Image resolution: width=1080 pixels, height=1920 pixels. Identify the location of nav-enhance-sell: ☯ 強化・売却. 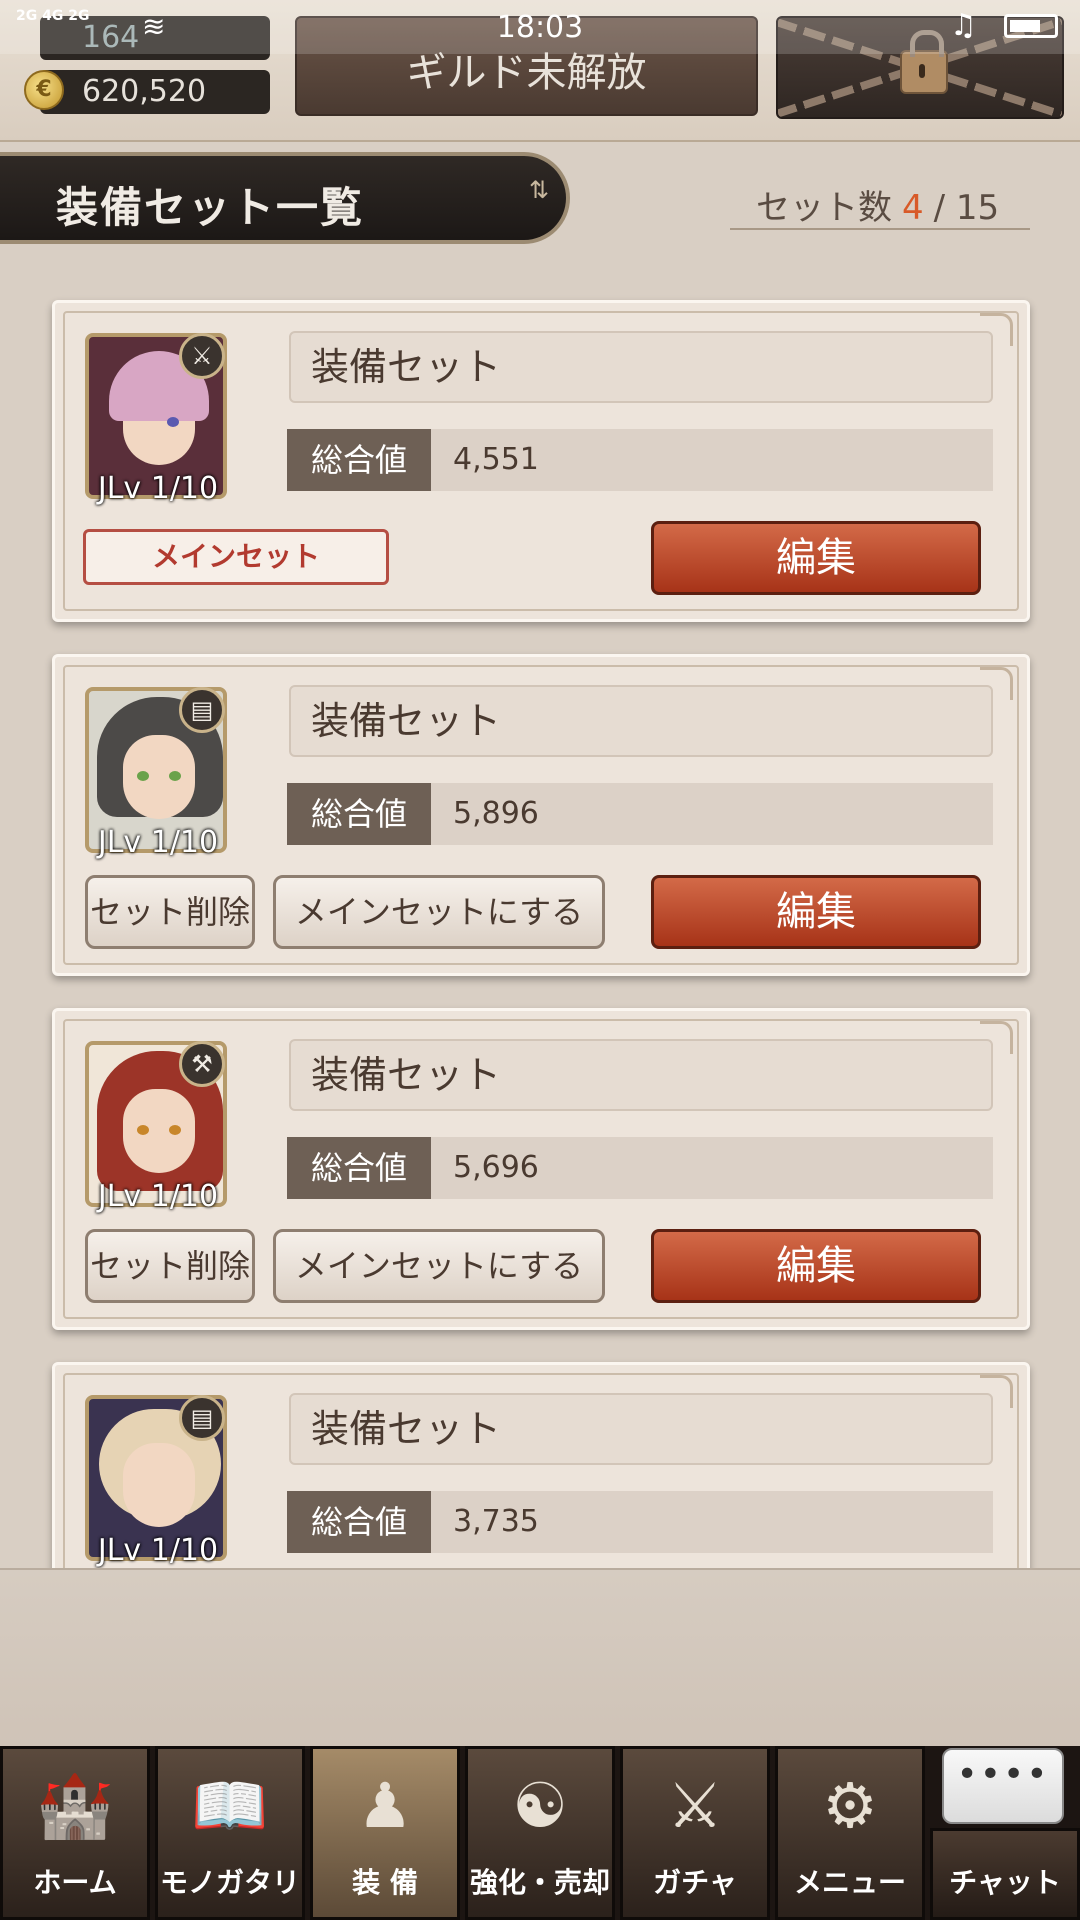
(540, 1833).